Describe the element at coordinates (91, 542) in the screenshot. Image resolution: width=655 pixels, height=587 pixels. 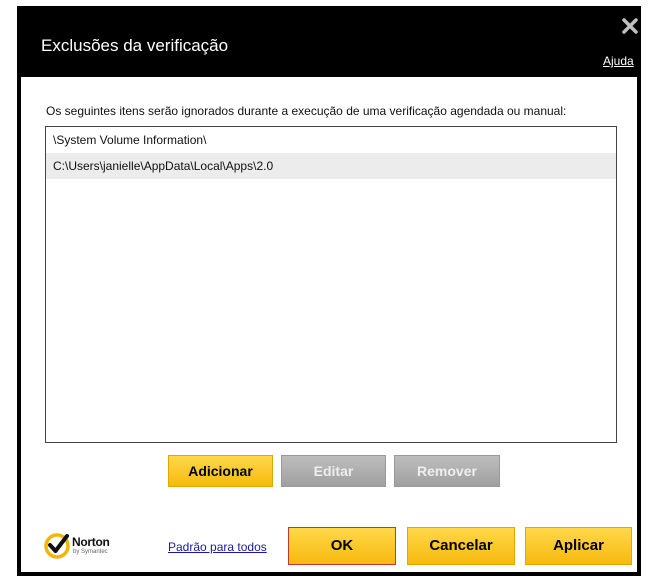
I see `logo-text: Norton` at that location.